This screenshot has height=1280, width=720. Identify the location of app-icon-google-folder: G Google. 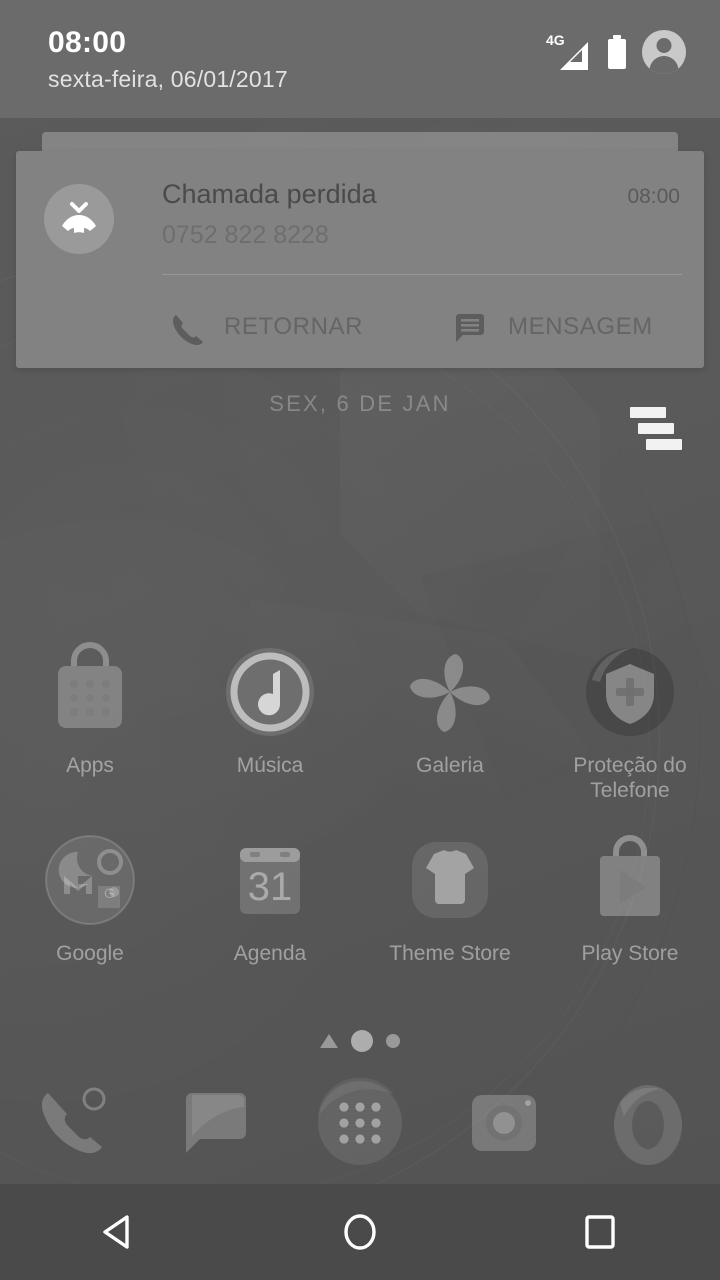
(90, 913).